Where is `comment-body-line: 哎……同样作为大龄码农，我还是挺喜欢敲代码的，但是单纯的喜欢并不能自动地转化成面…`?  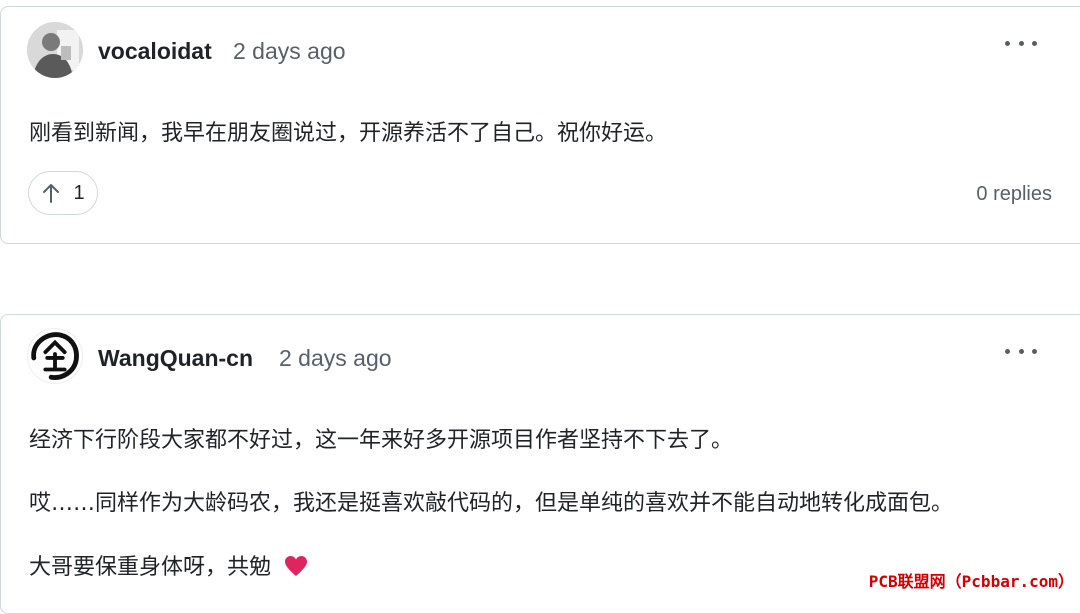
comment-body-line: 哎……同样作为大龄码农，我还是挺喜欢敲代码的，但是单纯的喜欢并不能自动地转化成面… is located at coordinates (491, 503).